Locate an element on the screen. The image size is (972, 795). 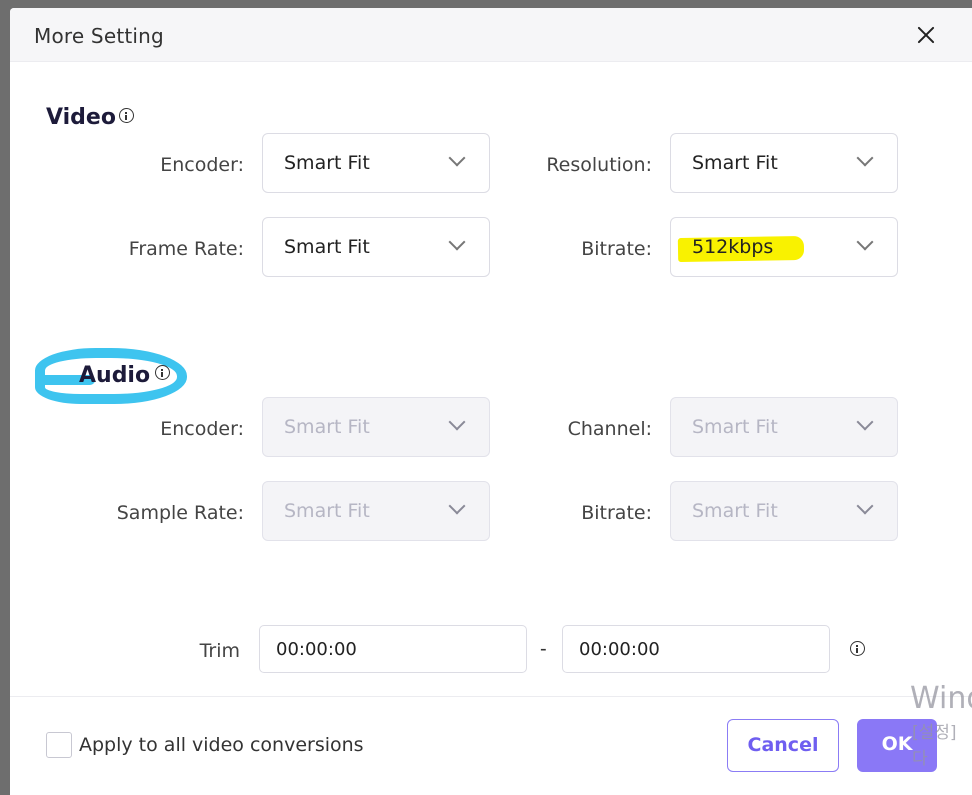
cancel-button: Cancel is located at coordinates (783, 745).